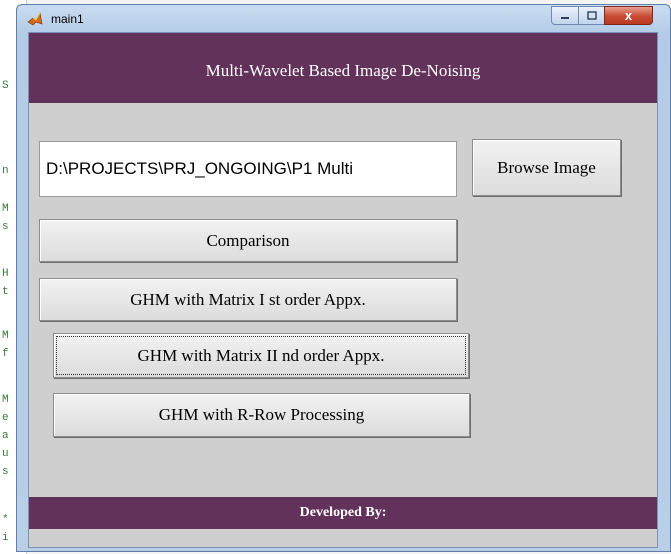  I want to click on page-title: Multi-Wavelet Based Image De-Noising, so click(343, 70).